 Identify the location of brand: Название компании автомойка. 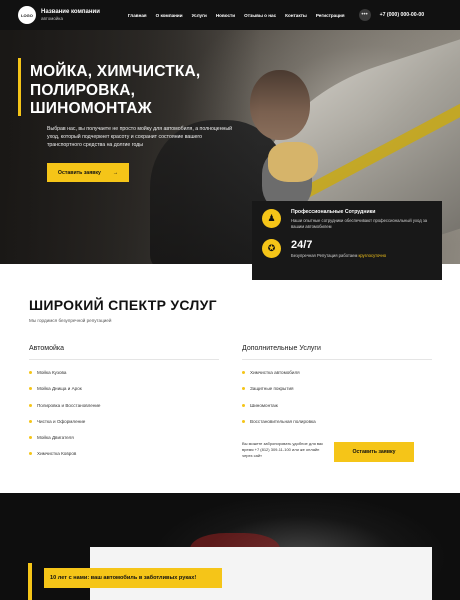
(70, 15).